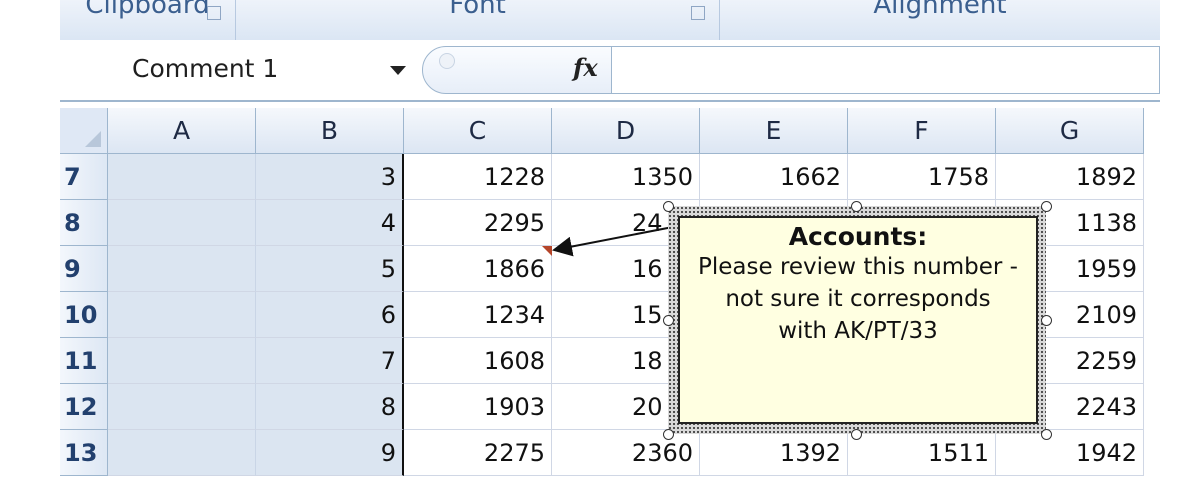 This screenshot has height=496, width=1184. What do you see at coordinates (922, 453) in the screenshot?
I see `cell-f13: 1511` at bounding box center [922, 453].